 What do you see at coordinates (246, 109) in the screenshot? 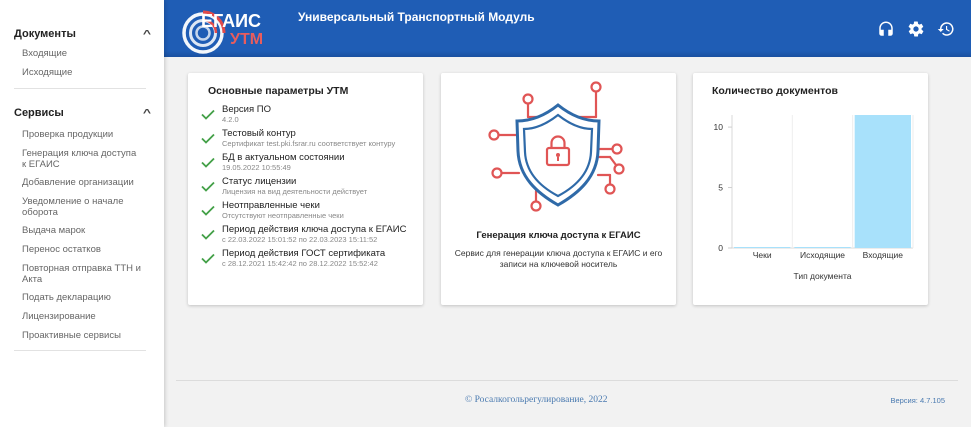
I see `param-label: Версия ПО` at bounding box center [246, 109].